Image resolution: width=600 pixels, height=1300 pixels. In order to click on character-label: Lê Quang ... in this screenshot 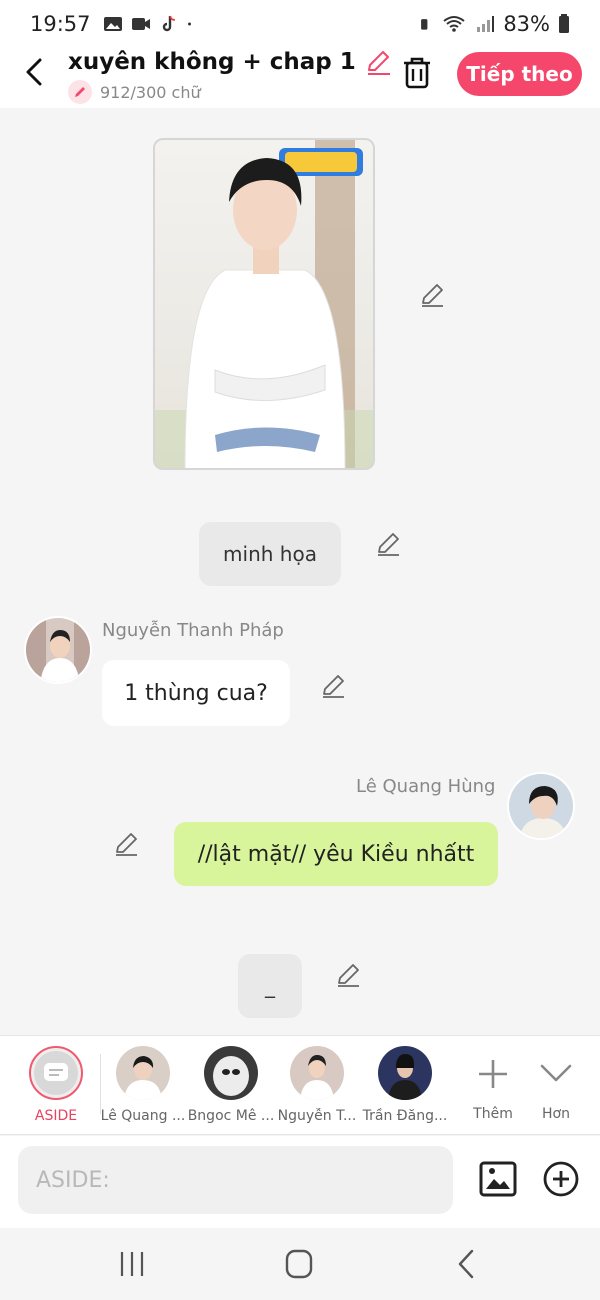, I will do `click(143, 1116)`.